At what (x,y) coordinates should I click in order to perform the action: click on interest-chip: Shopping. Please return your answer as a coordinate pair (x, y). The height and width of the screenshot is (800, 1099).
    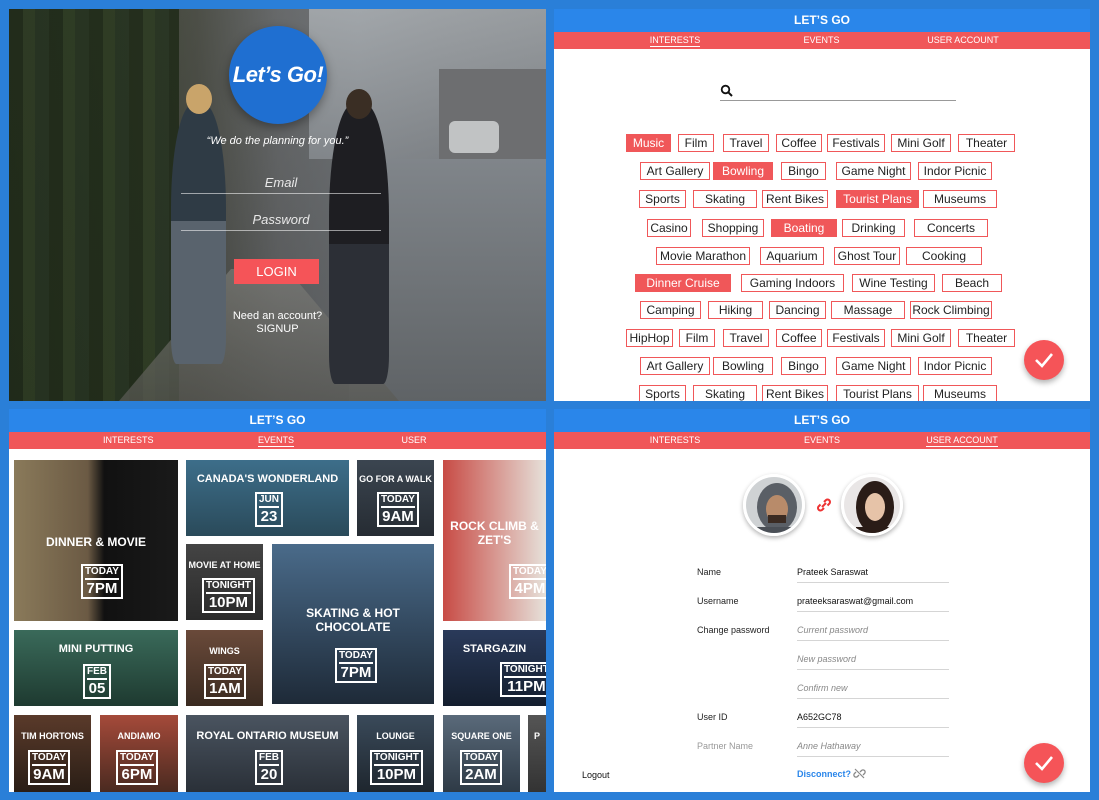
    Looking at the image, I should click on (733, 228).